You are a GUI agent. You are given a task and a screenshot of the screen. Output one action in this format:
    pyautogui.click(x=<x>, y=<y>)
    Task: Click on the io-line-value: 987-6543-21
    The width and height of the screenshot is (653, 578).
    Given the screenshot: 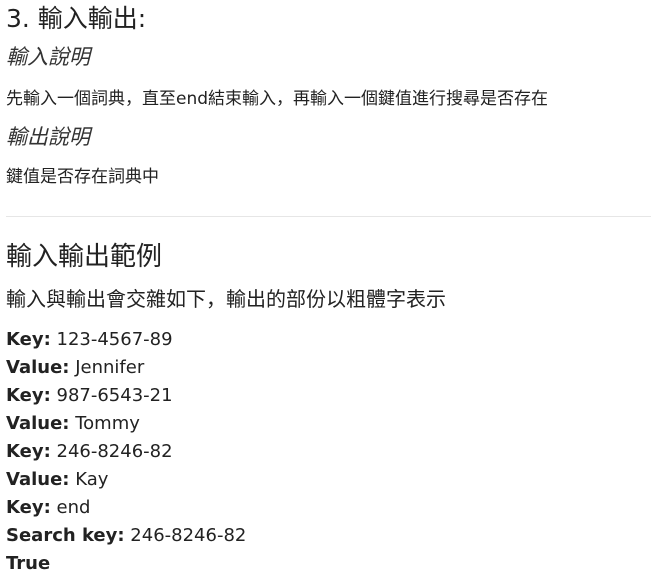 What is the action you would take?
    pyautogui.click(x=111, y=395)
    